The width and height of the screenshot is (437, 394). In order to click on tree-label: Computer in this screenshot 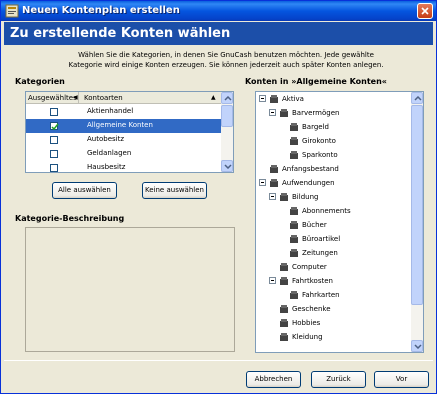, I will do `click(309, 267)`.